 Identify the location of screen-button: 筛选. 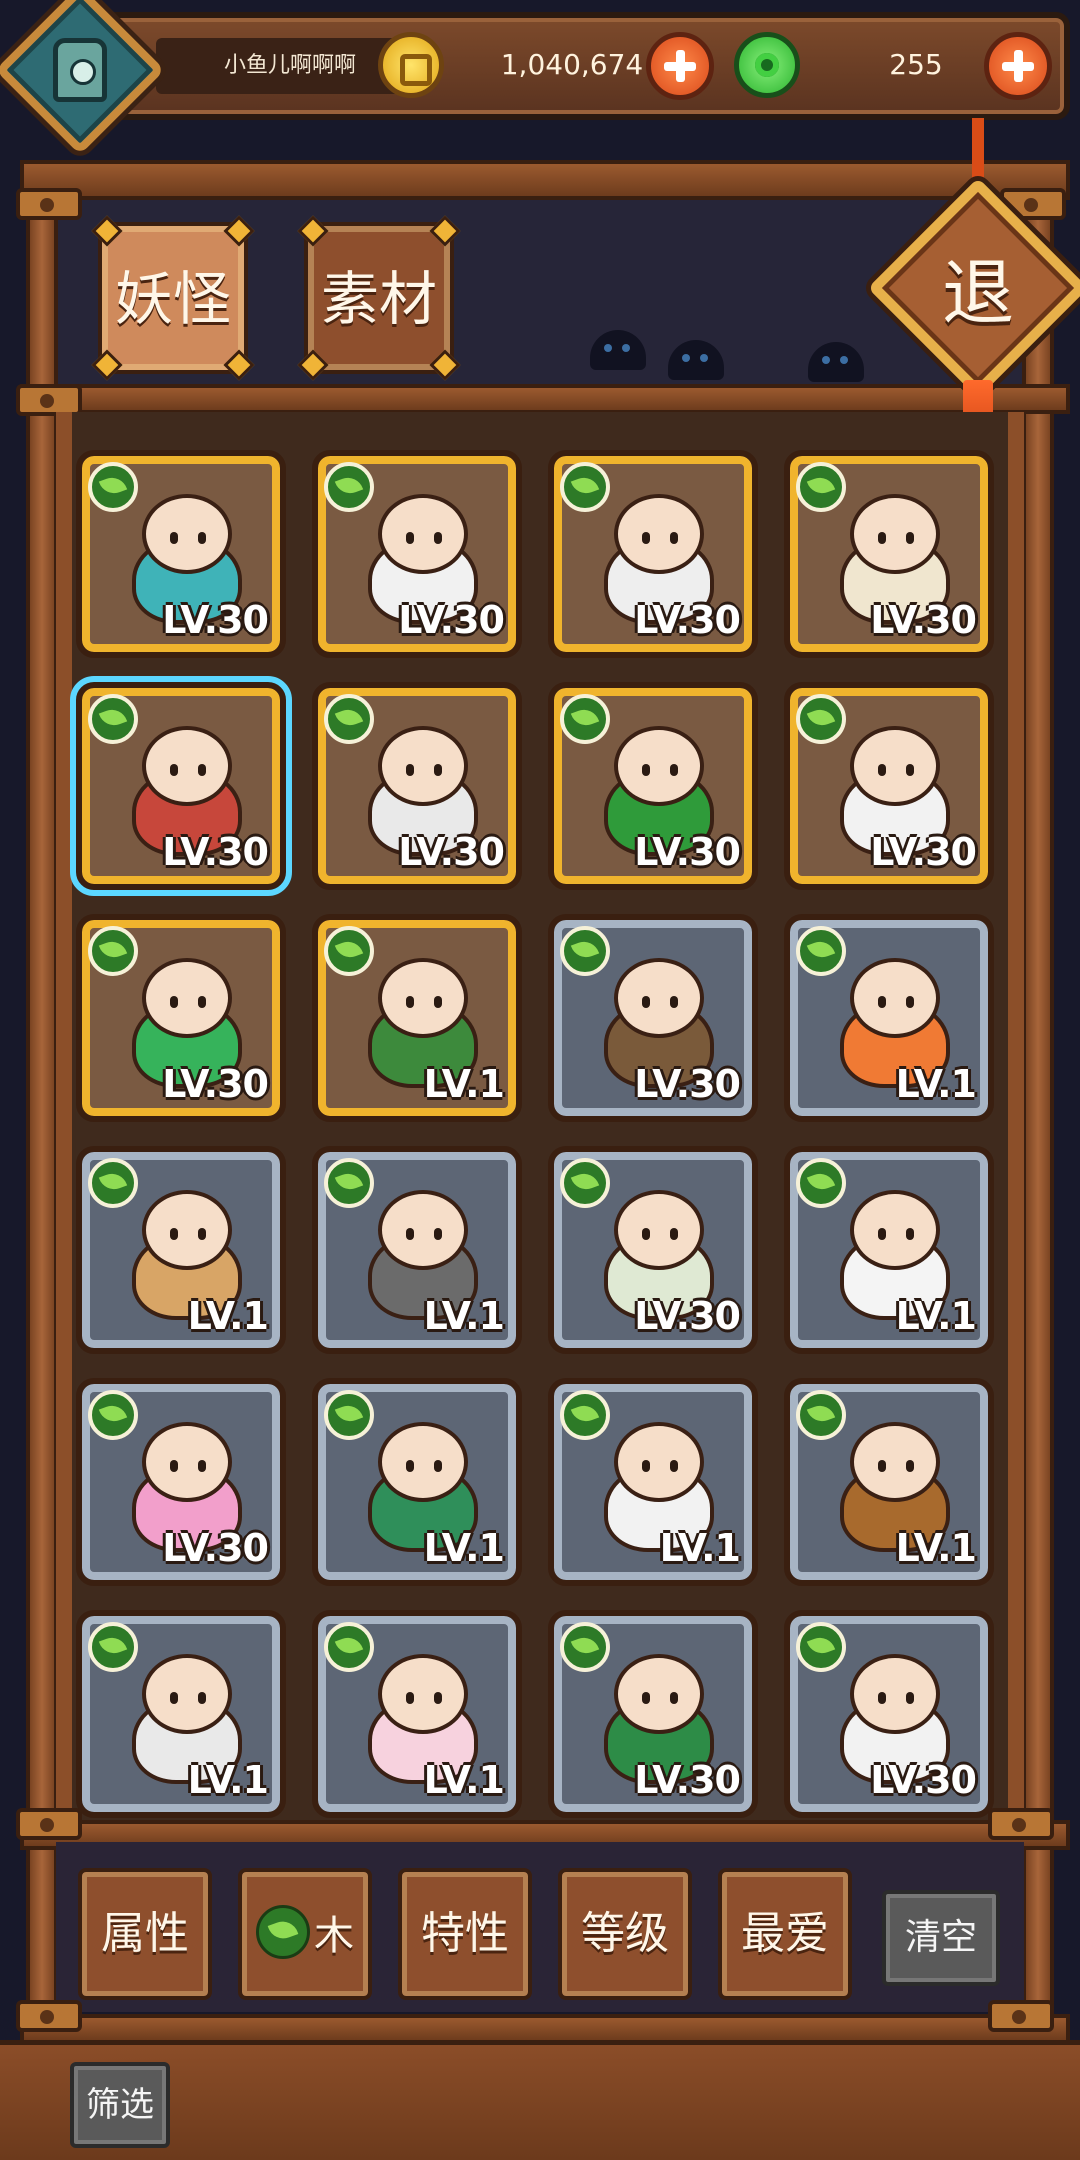
(120, 2105).